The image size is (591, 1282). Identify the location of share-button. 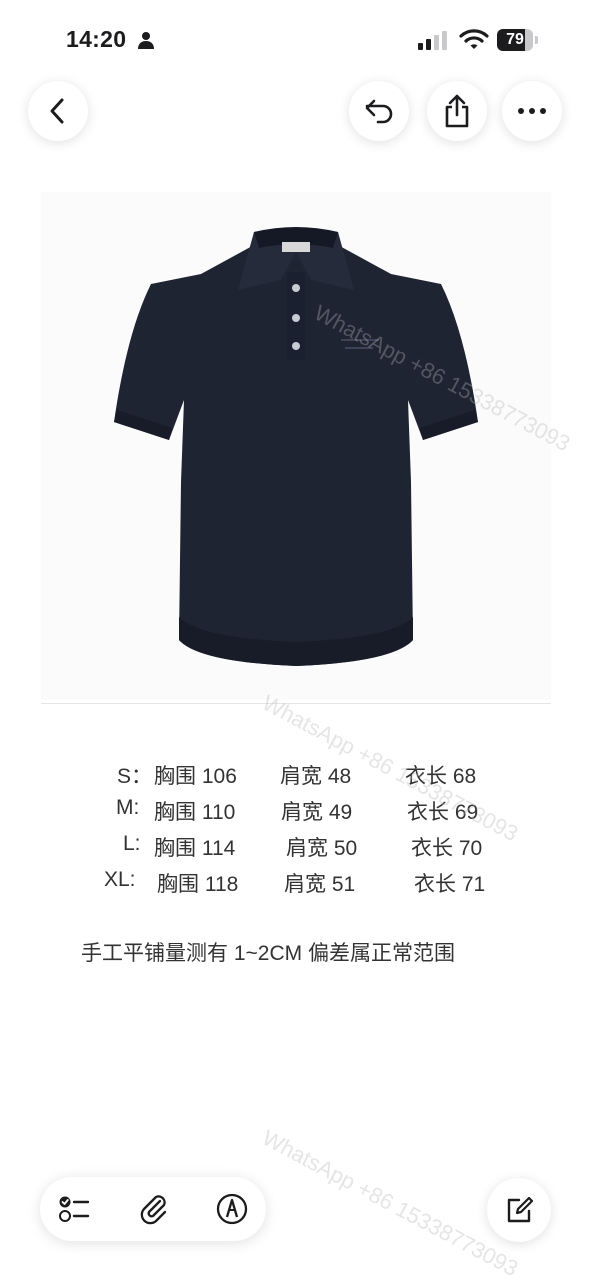
(457, 111).